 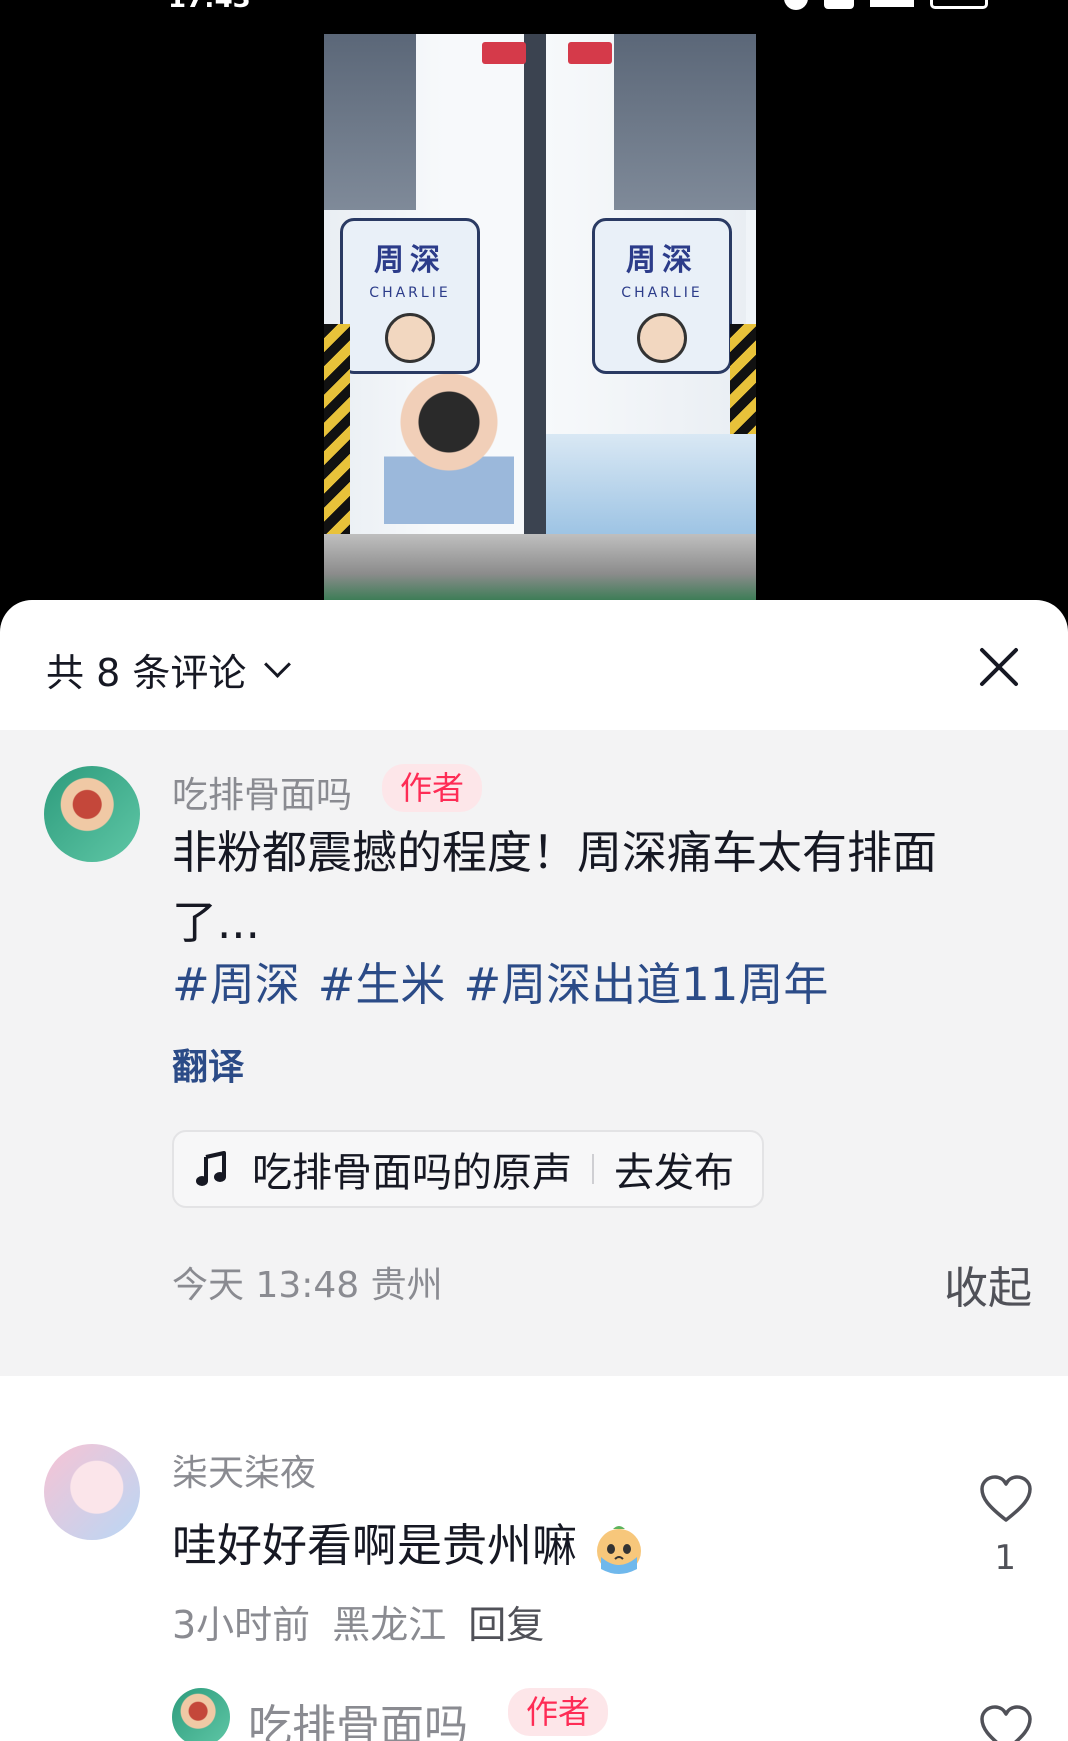 I want to click on door-gap, so click(x=535, y=284).